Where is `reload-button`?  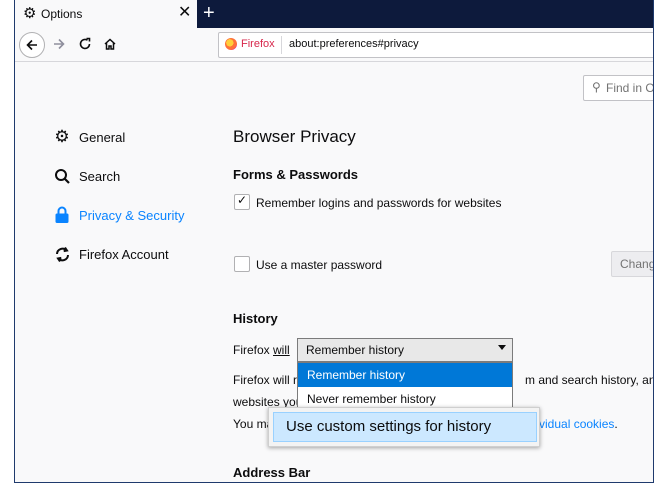 reload-button is located at coordinates (85, 44).